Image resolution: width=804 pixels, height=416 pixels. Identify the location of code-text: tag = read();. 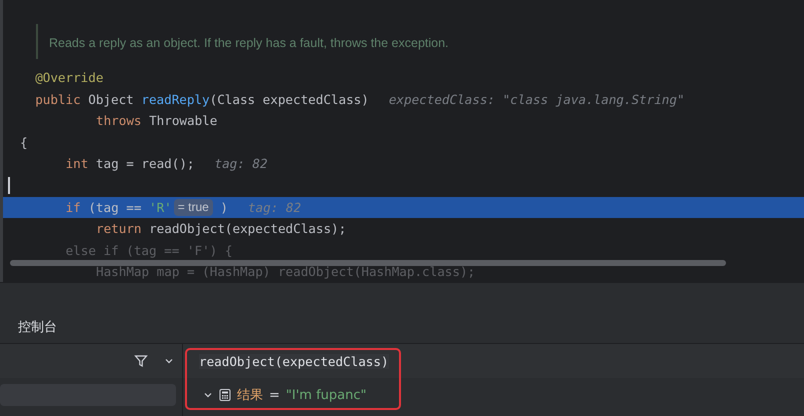
(144, 164).